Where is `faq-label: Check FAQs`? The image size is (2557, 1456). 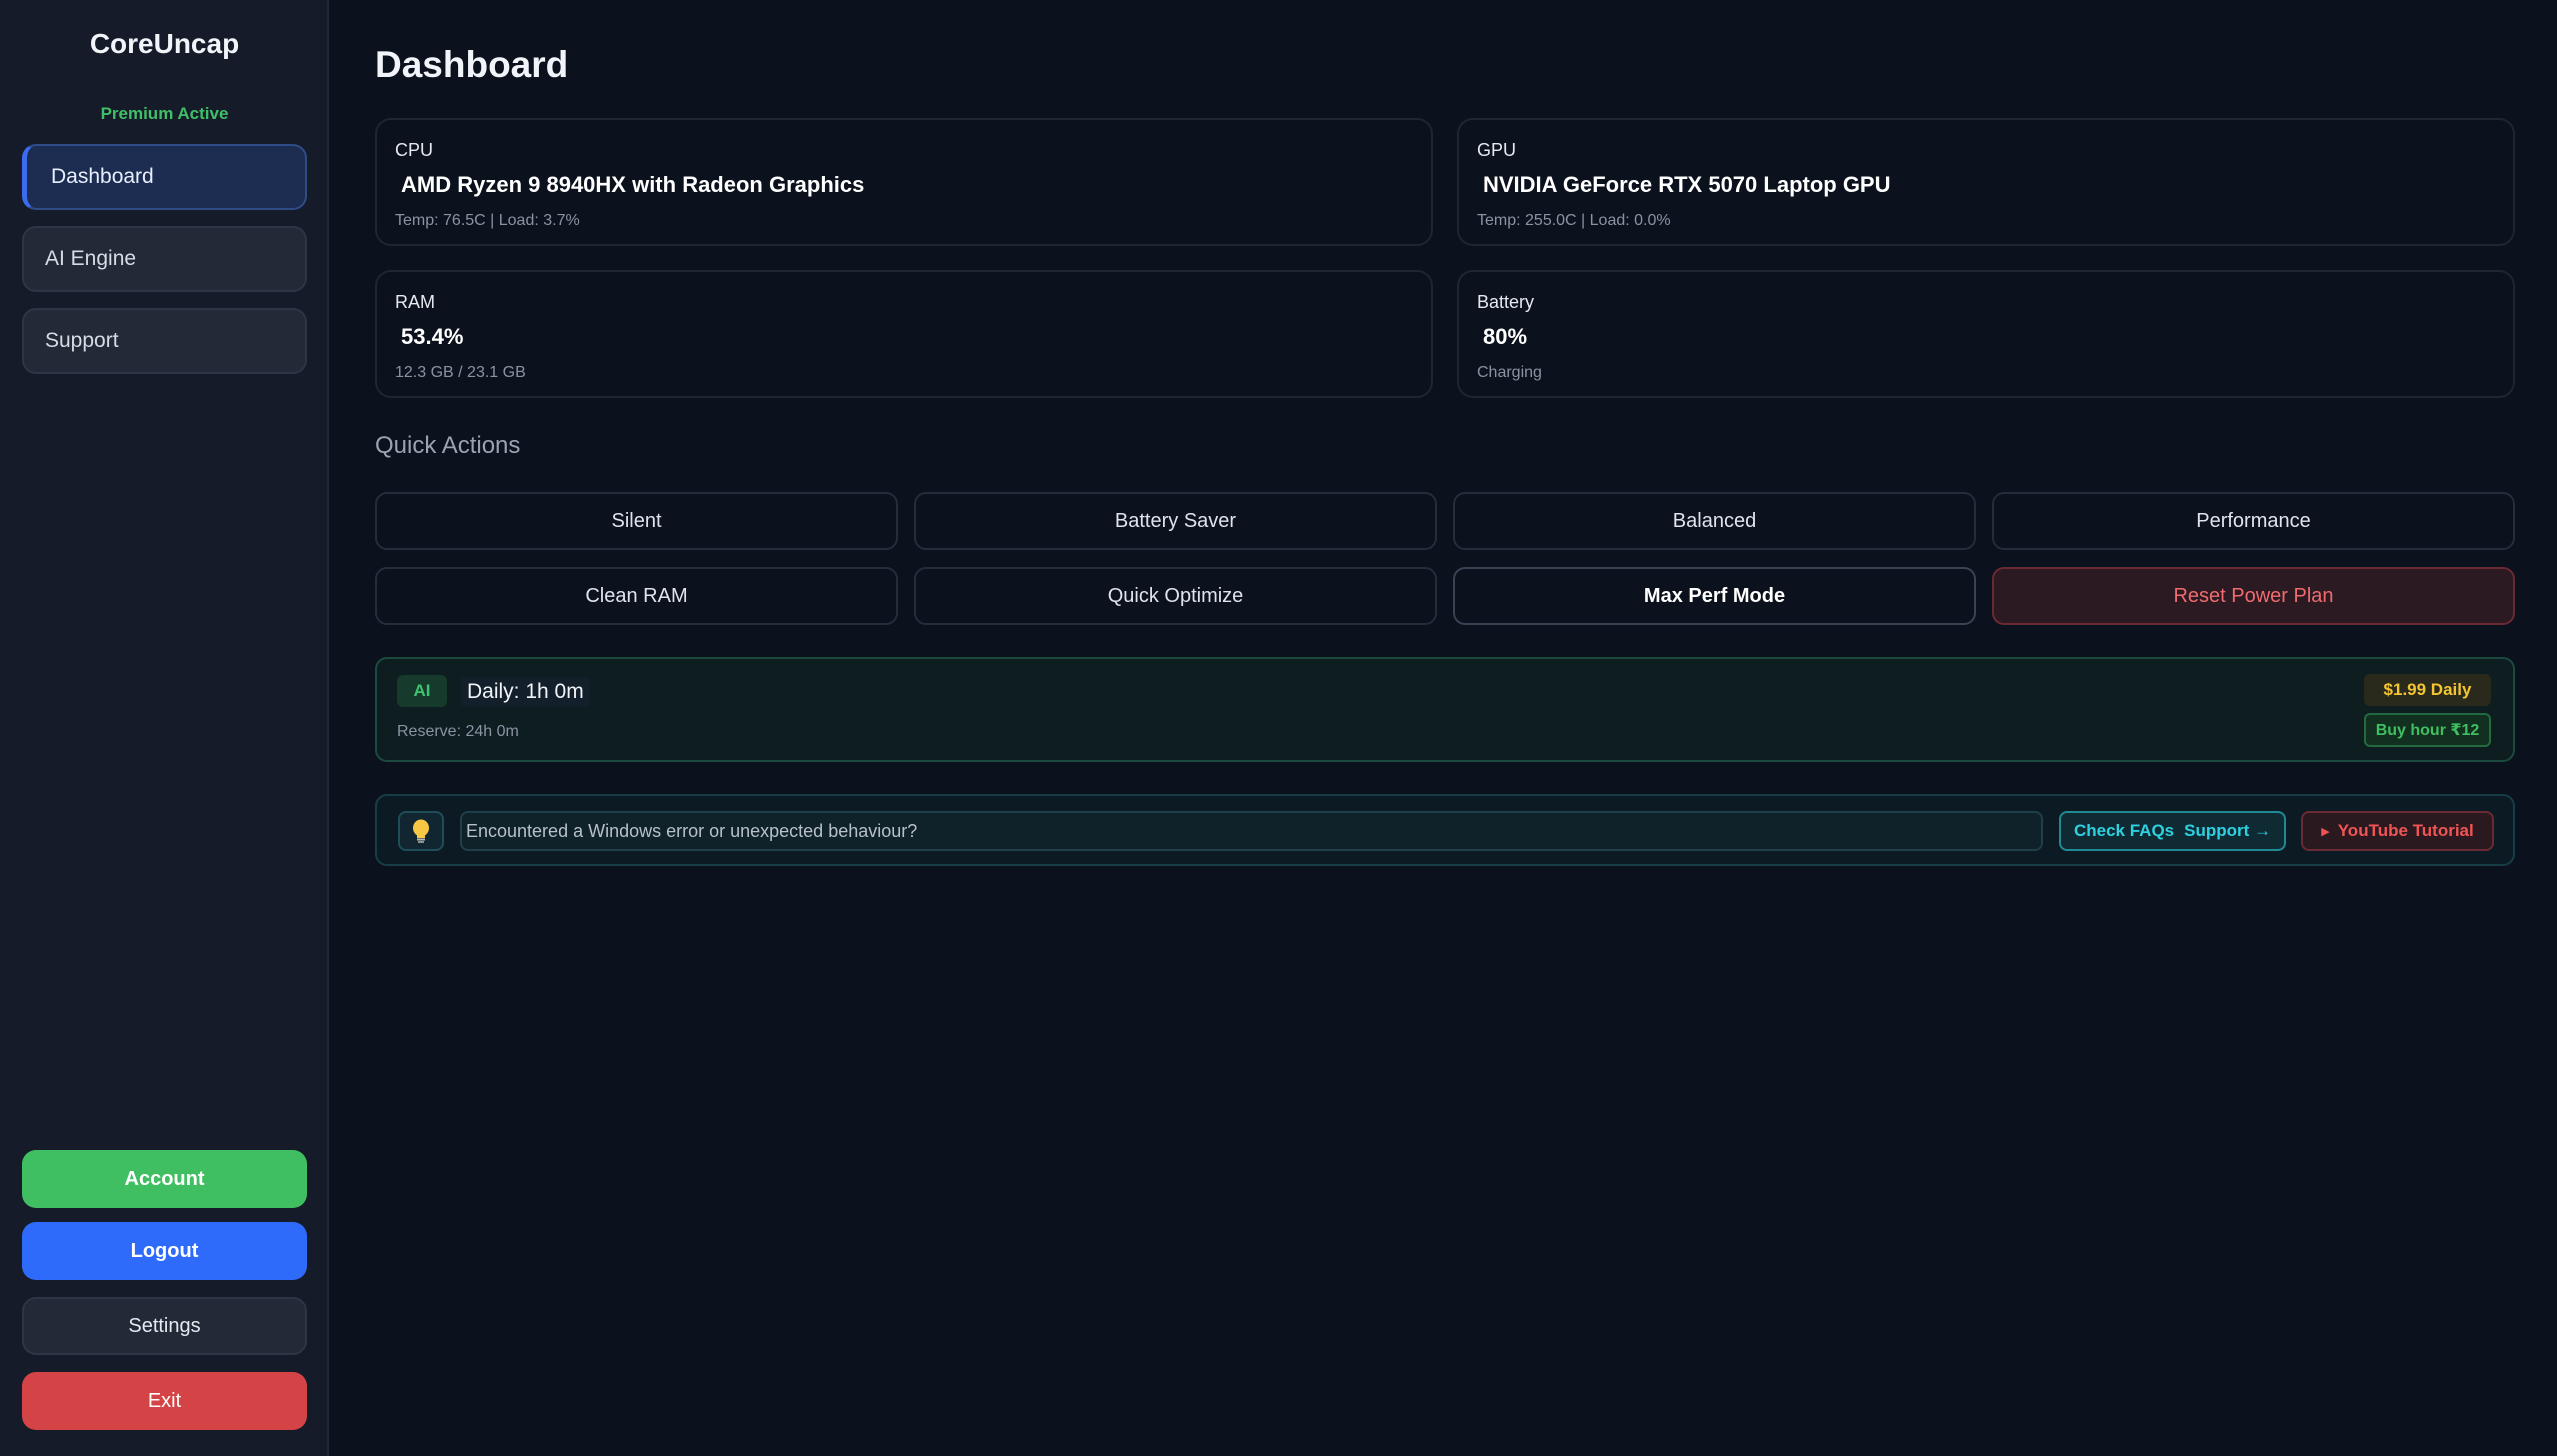 faq-label: Check FAQs is located at coordinates (2124, 830).